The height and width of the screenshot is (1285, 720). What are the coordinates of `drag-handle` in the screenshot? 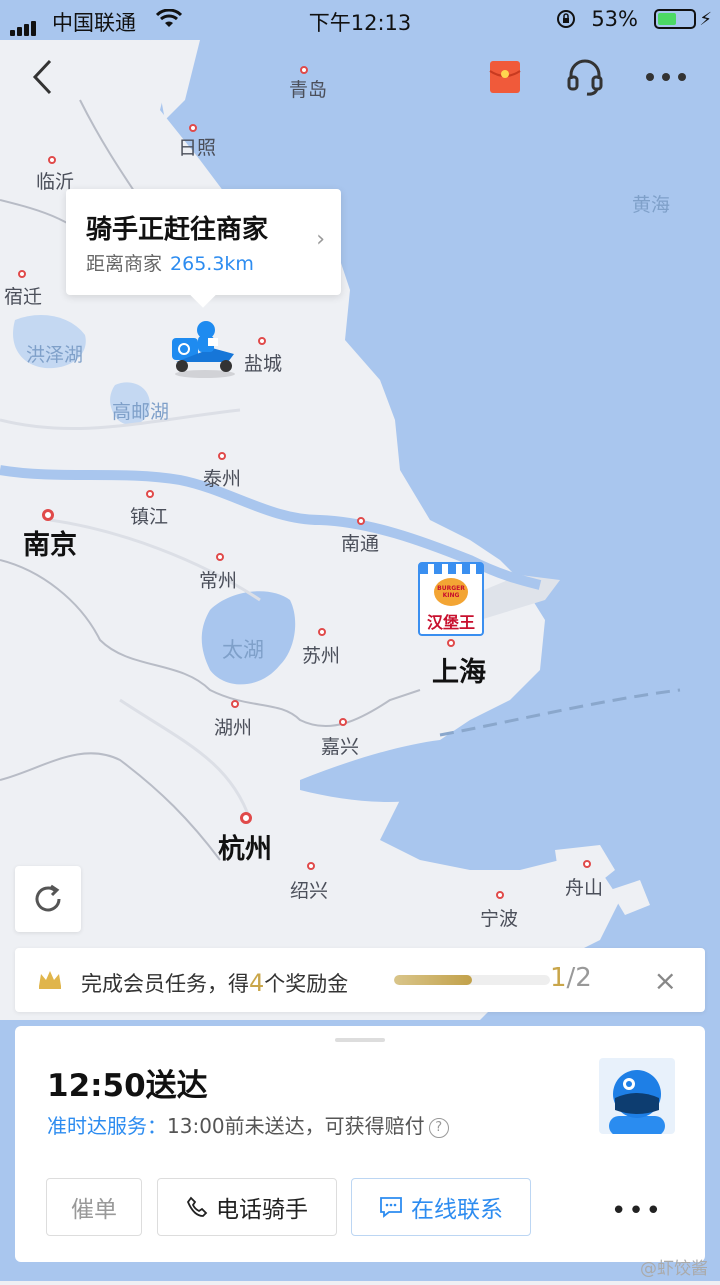 It's located at (360, 1040).